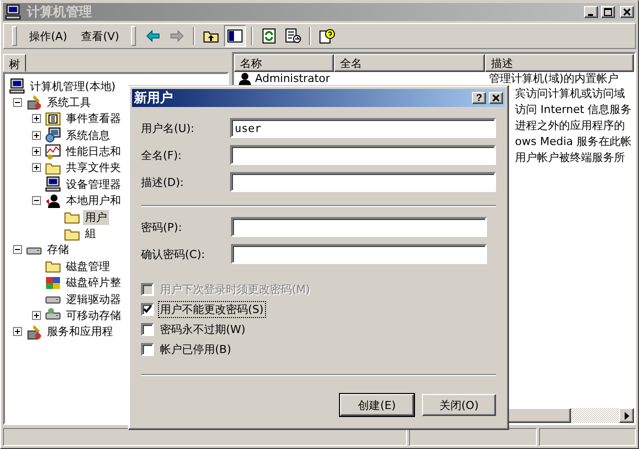  What do you see at coordinates (162, 227) in the screenshot?
I see `field-label: 密码(P):` at bounding box center [162, 227].